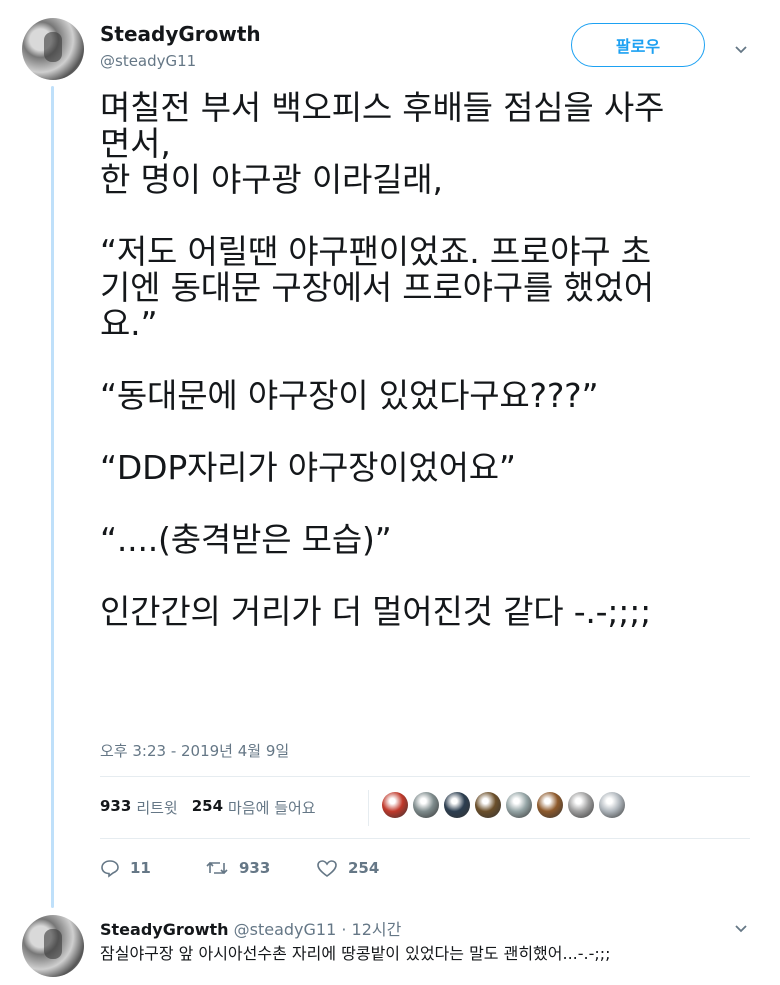  I want to click on timestamp: 오후 3:23 - 2019년 4월 9일, so click(194, 750).